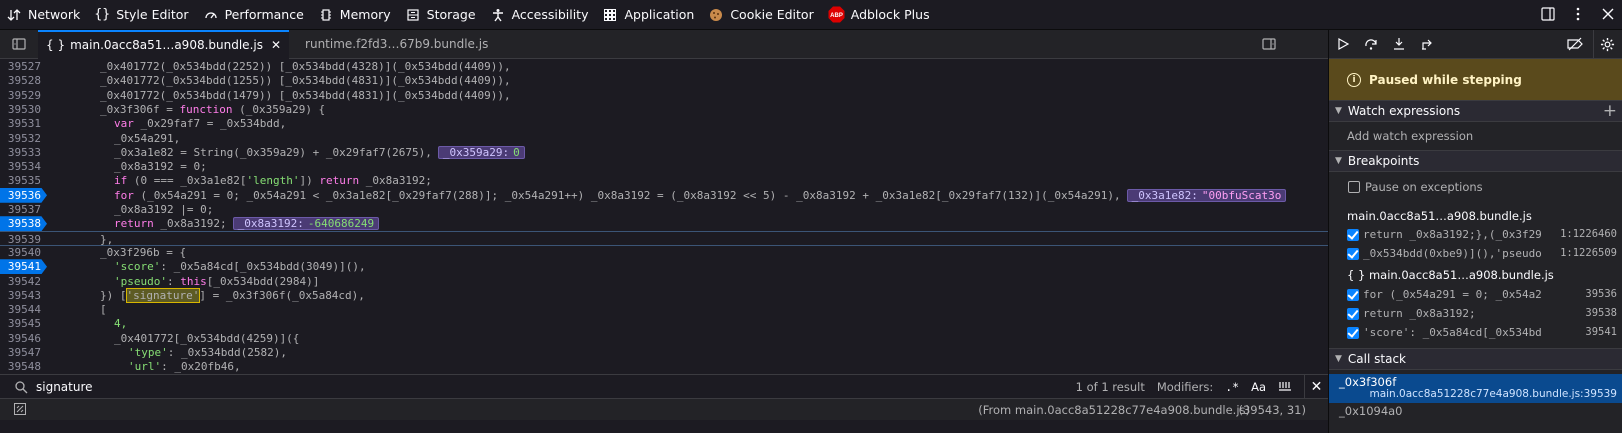 The image size is (1622, 433). What do you see at coordinates (1475, 111) in the screenshot?
I see `watch-expressions-header: ▼ Watch expressions +` at bounding box center [1475, 111].